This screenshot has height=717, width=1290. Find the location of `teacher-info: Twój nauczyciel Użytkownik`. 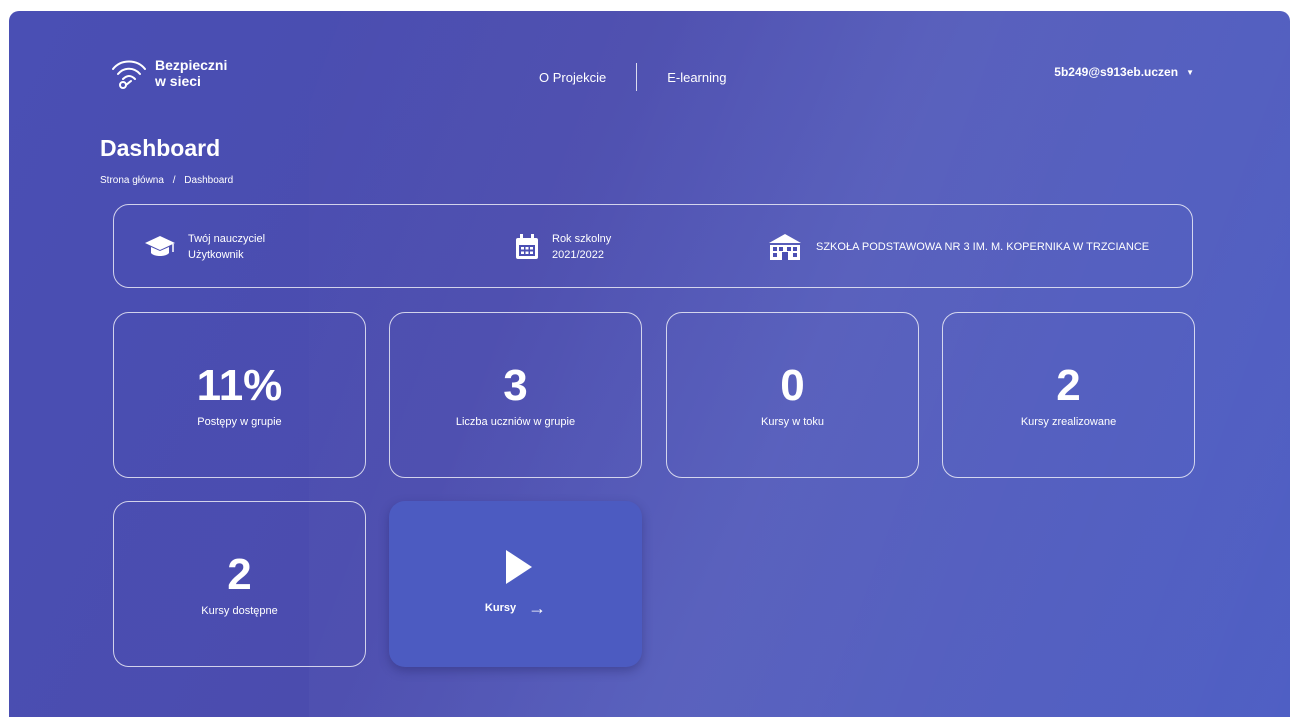

teacher-info: Twój nauczyciel Użytkownik is located at coordinates (204, 247).